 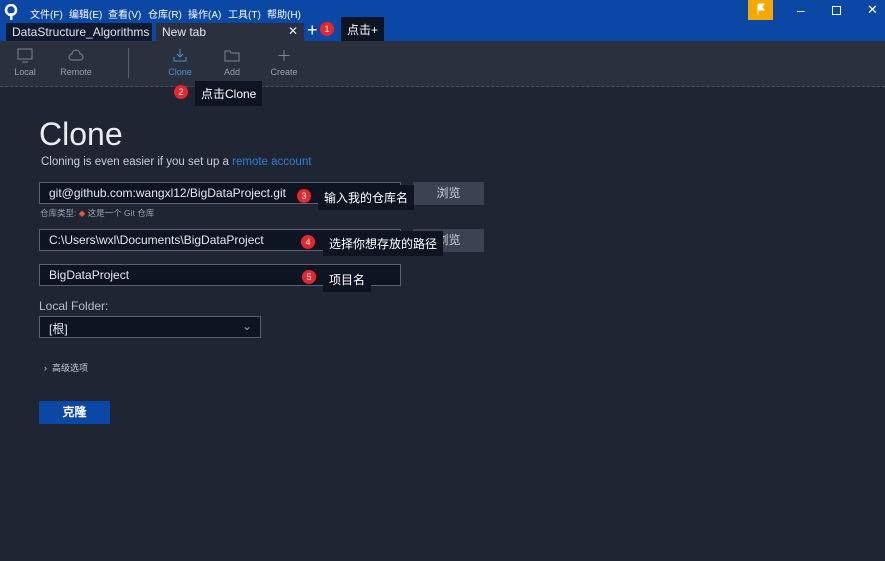 I want to click on menu-help: 帮助(H), so click(x=284, y=13).